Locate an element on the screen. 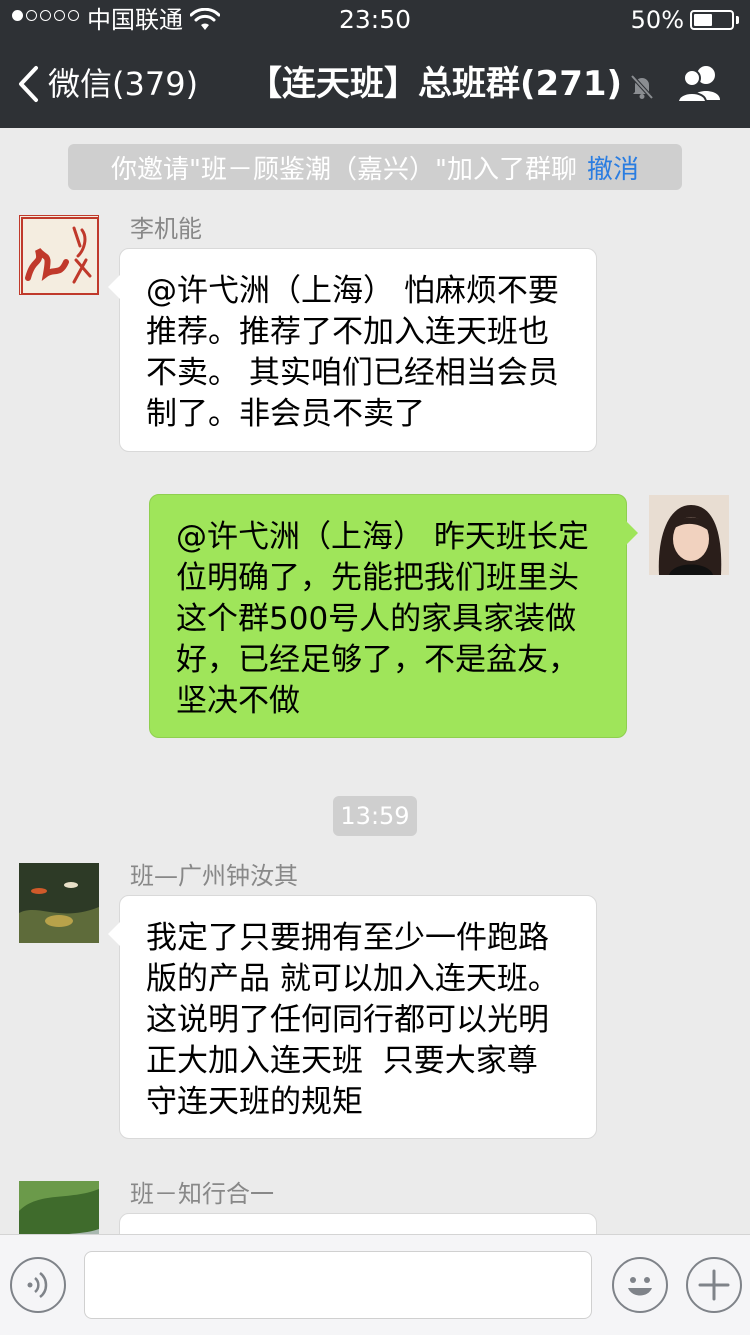 Image resolution: width=750 pixels, height=1335 pixels. more-button is located at coordinates (714, 1285).